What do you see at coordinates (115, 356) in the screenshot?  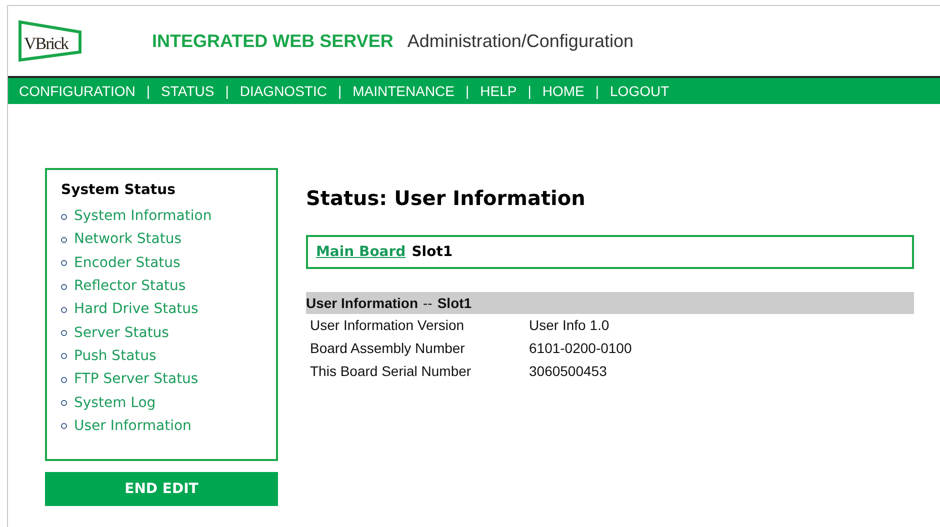 I see `sidebar-link: Push Status` at bounding box center [115, 356].